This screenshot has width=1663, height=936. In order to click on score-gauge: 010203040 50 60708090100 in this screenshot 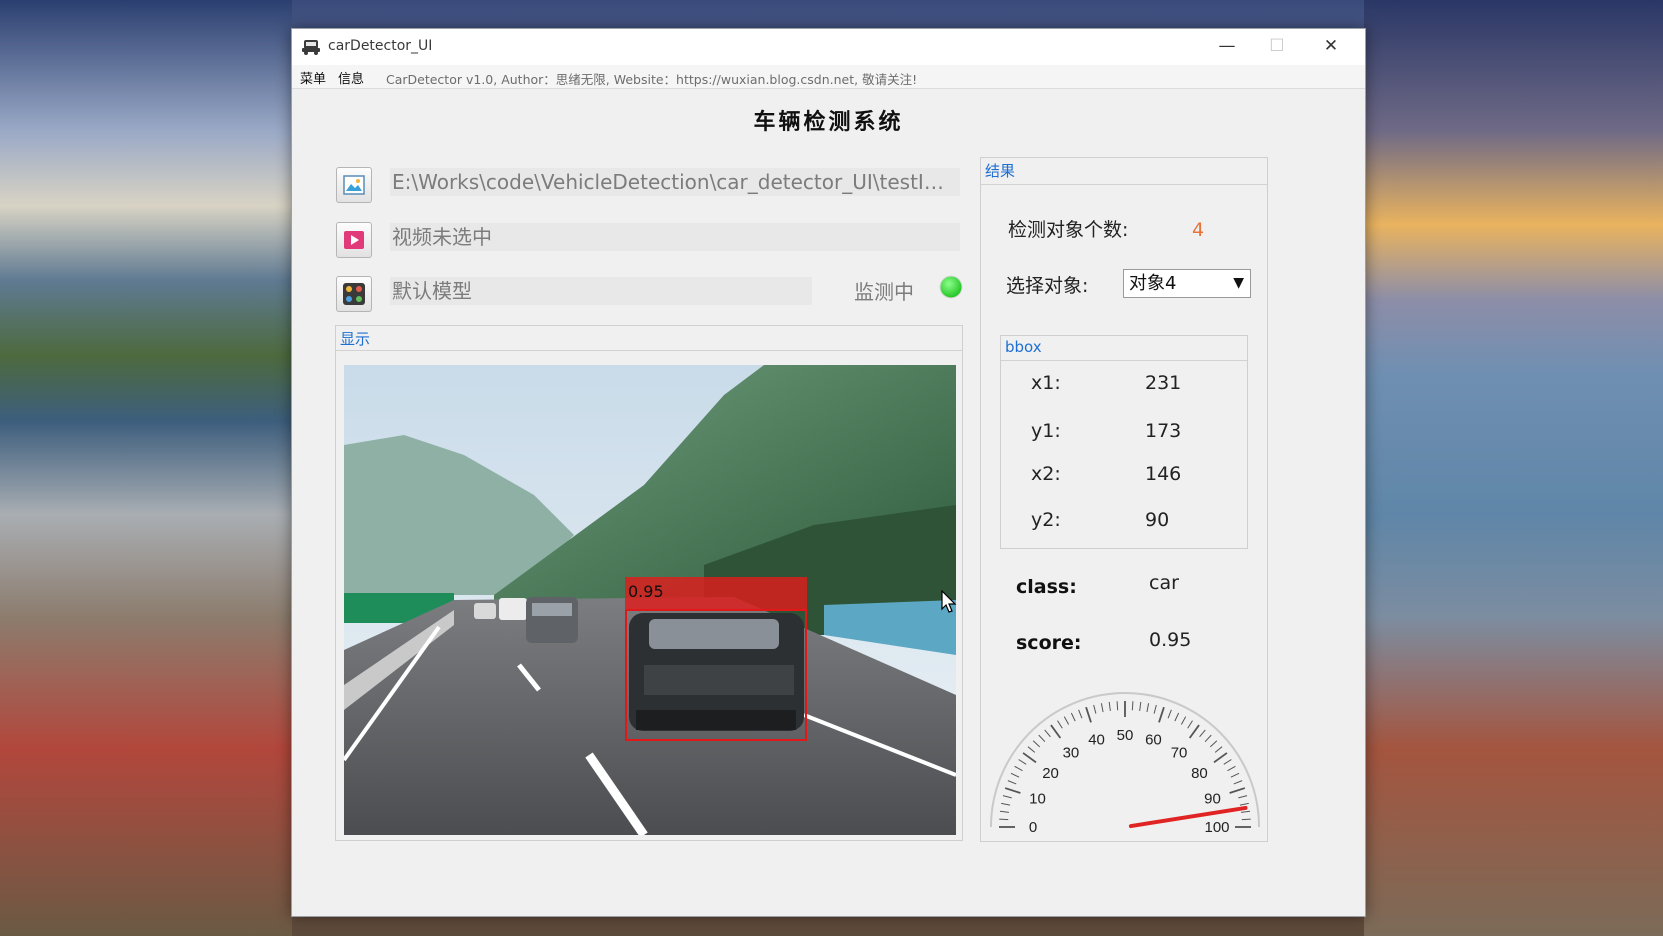, I will do `click(1125, 763)`.